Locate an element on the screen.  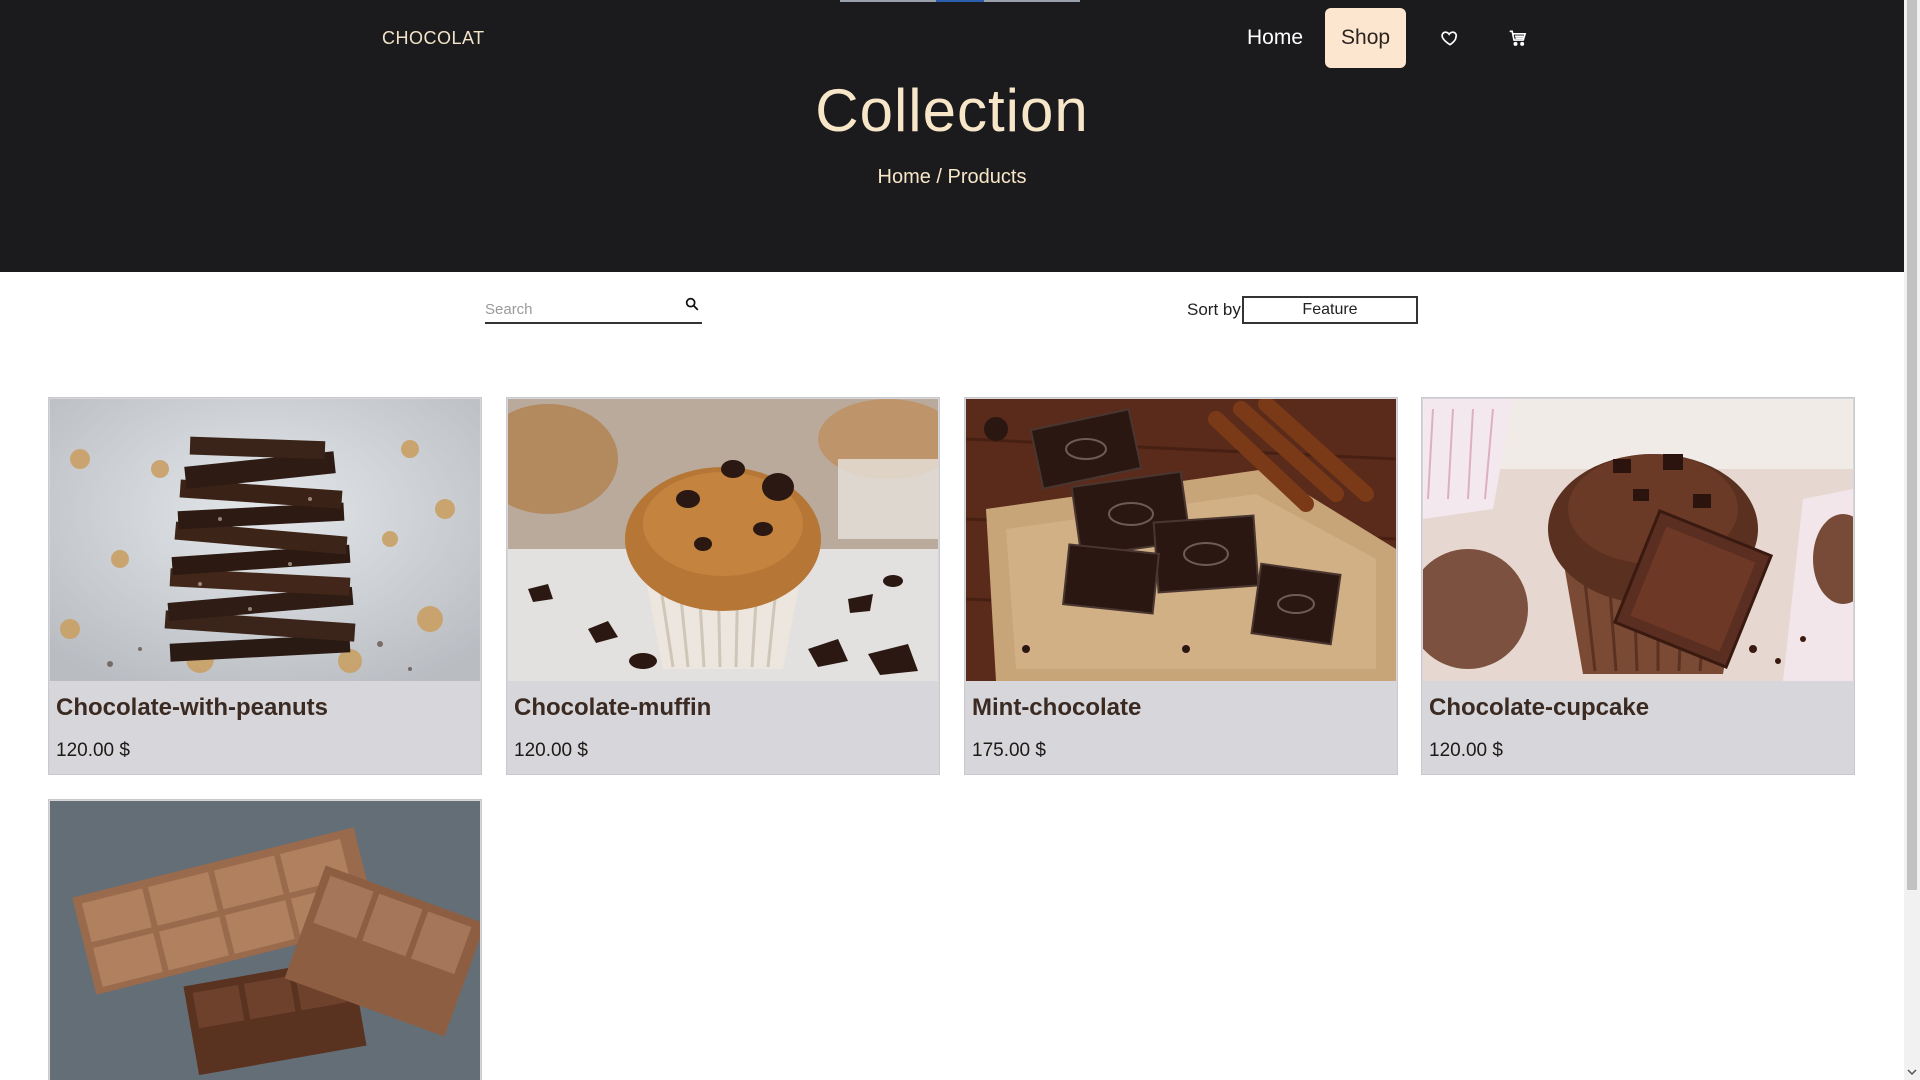
sort-label: Sort by is located at coordinates (1214, 309).